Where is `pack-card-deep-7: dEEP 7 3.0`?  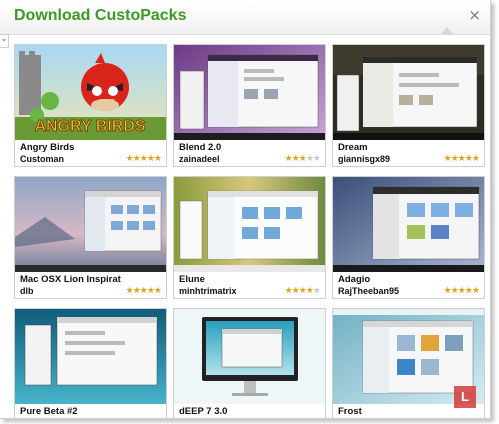
pack-card-deep-7: dEEP 7 3.0 is located at coordinates (249, 363).